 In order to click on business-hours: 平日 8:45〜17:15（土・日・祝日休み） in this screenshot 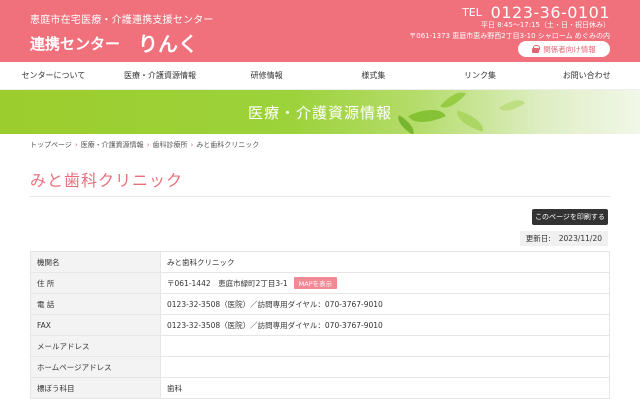, I will do `click(545, 25)`.